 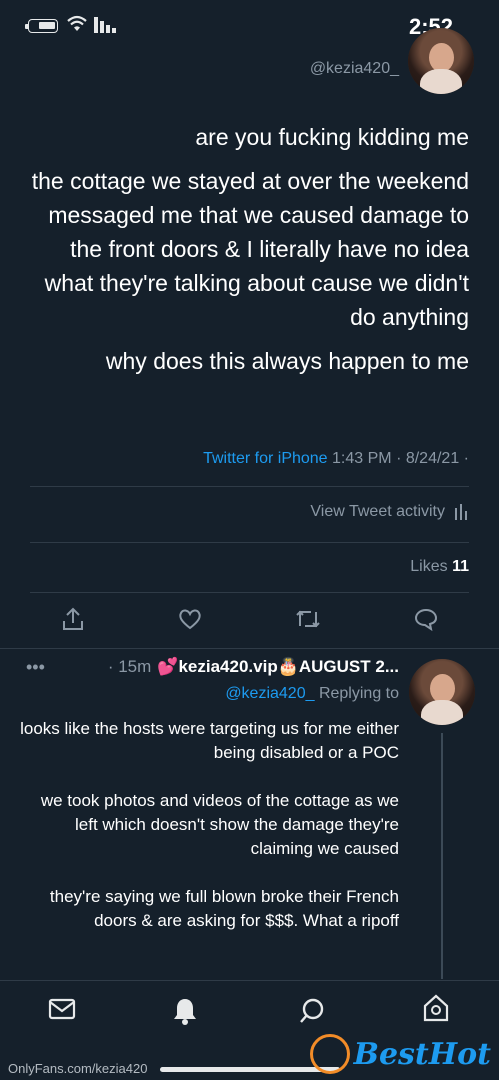 I want to click on watermark-text: OnlyFans.com/kezia420, so click(x=78, y=1068).